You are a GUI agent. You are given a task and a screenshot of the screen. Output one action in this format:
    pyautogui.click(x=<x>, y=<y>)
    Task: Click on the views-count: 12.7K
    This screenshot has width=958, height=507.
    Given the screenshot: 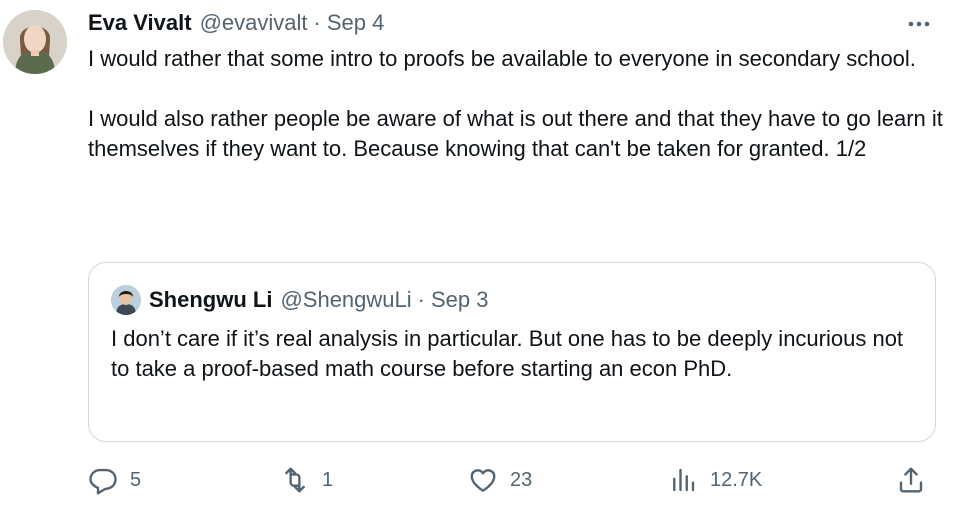 What is the action you would take?
    pyautogui.click(x=736, y=479)
    